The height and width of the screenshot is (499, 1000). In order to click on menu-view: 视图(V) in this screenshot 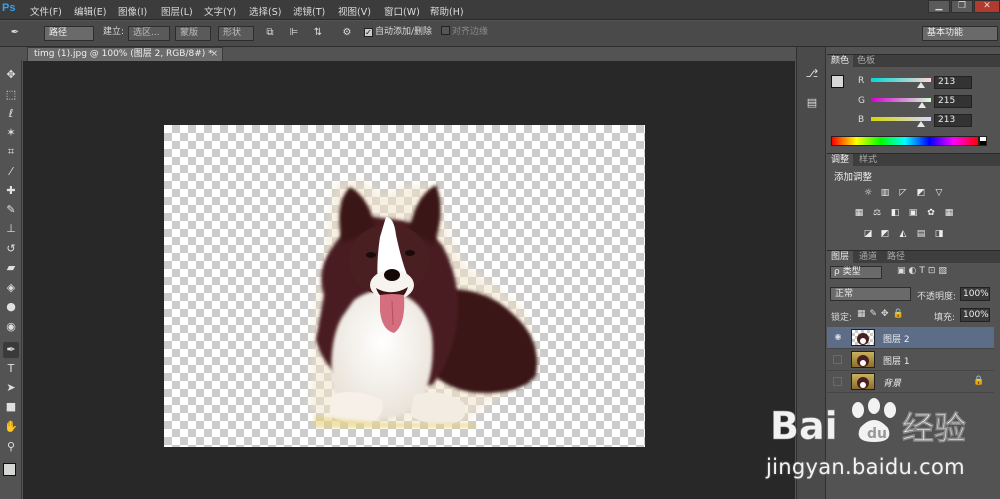, I will do `click(354, 11)`.